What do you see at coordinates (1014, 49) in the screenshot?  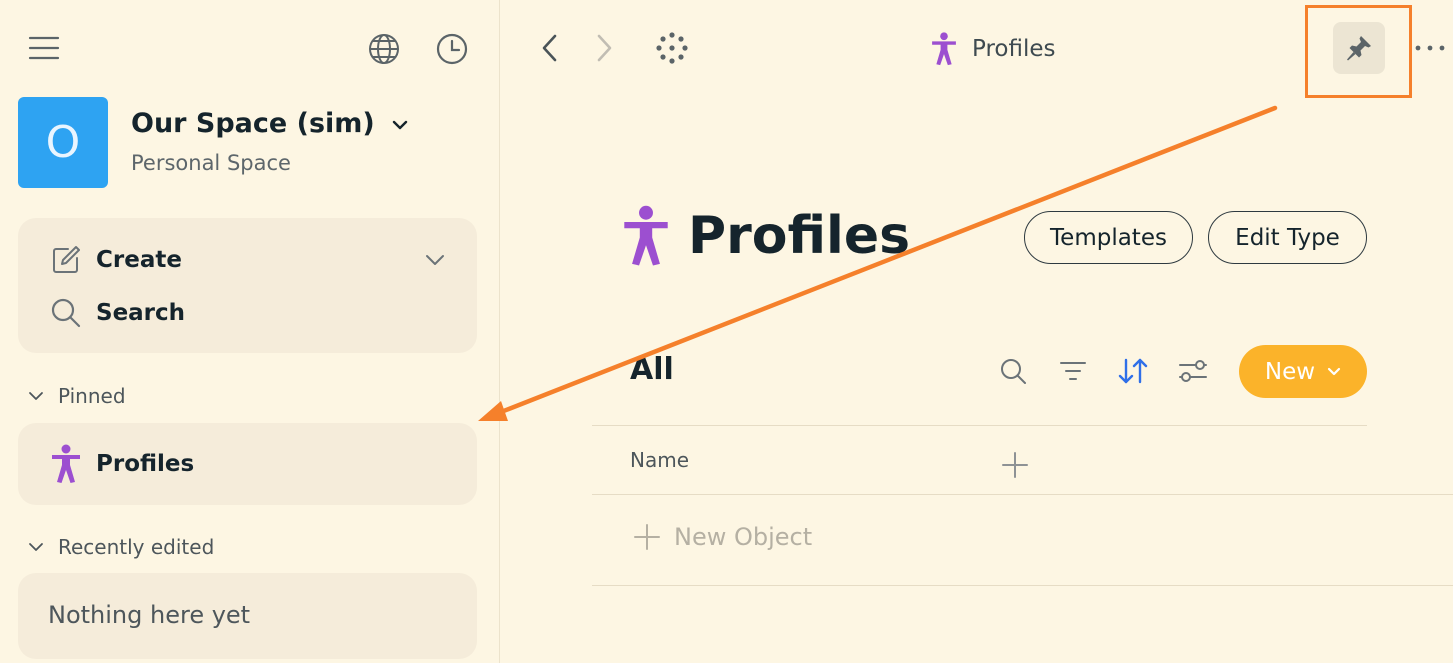 I see `breadcrumb-title: Profiles` at bounding box center [1014, 49].